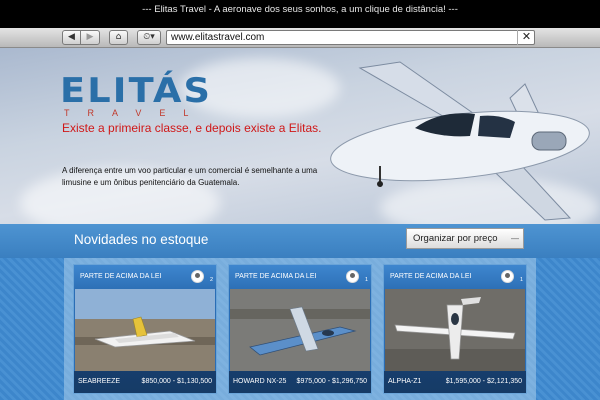  I want to click on sort-label: Organizar por preço, so click(455, 238).